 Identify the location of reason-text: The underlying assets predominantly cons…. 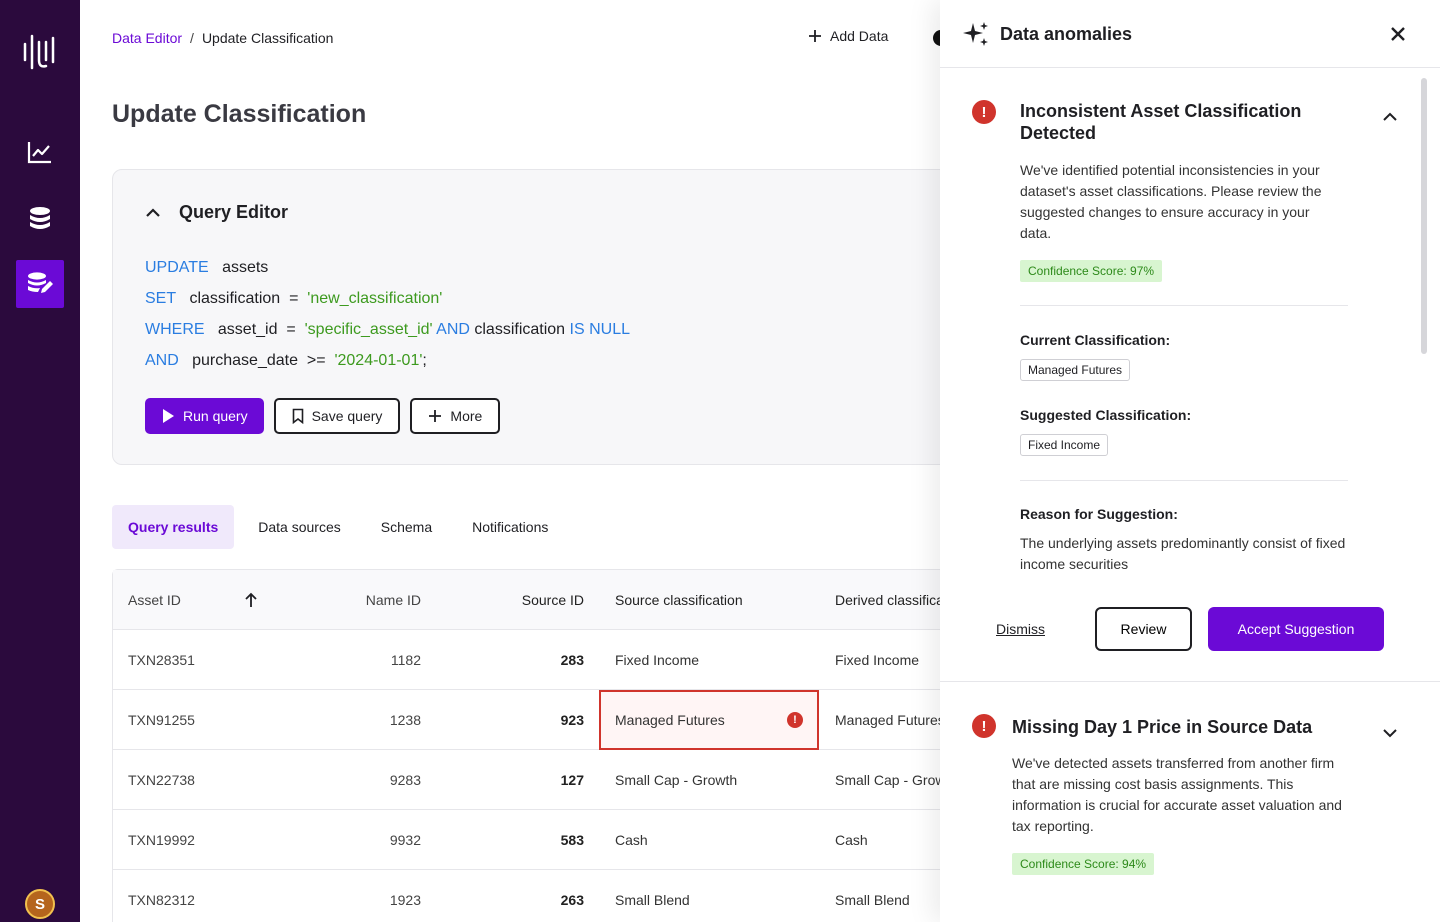
(1183, 553).